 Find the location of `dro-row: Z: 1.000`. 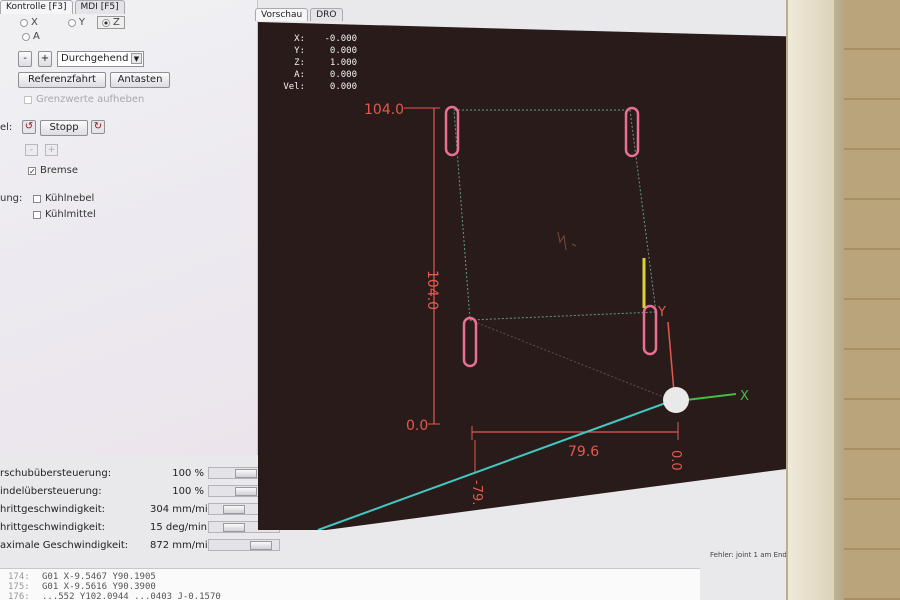

dro-row: Z: 1.000 is located at coordinates (320, 63).